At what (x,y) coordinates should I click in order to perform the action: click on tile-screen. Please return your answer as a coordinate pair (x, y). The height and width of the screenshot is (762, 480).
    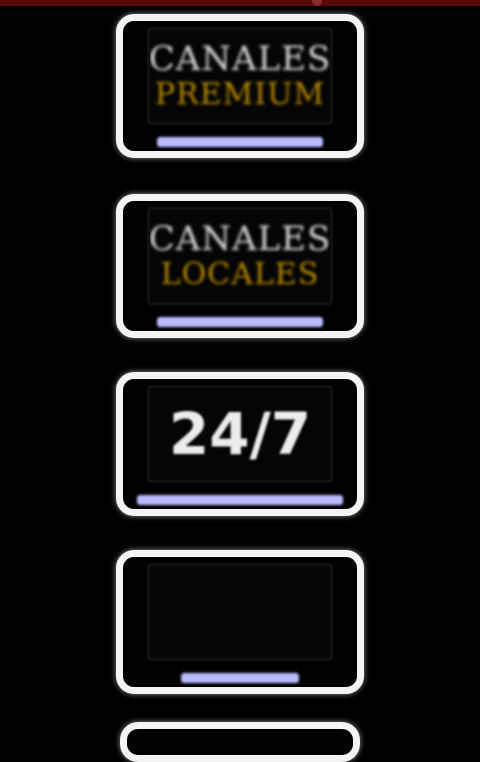
    Looking at the image, I should click on (240, 612).